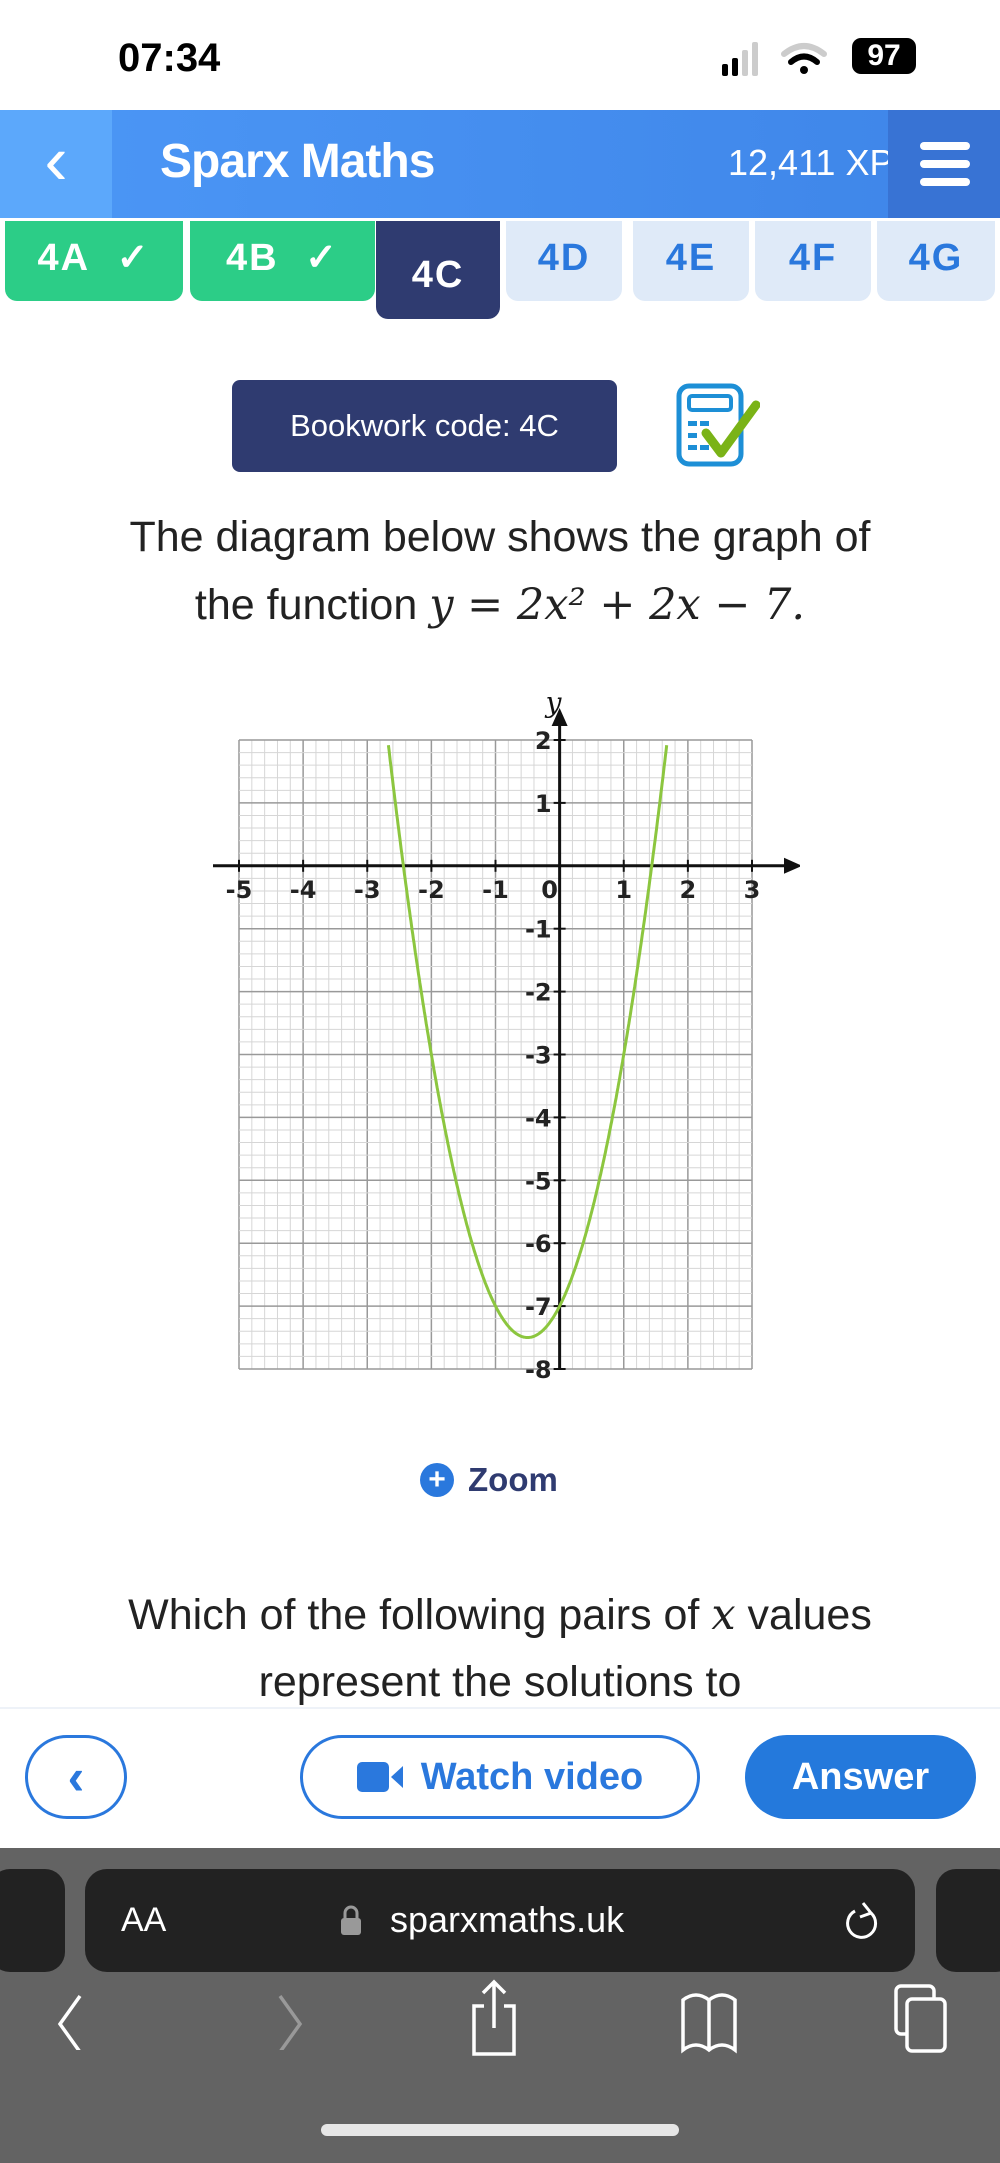  What do you see at coordinates (538, 993) in the screenshot?
I see `y-tick-label: -2` at bounding box center [538, 993].